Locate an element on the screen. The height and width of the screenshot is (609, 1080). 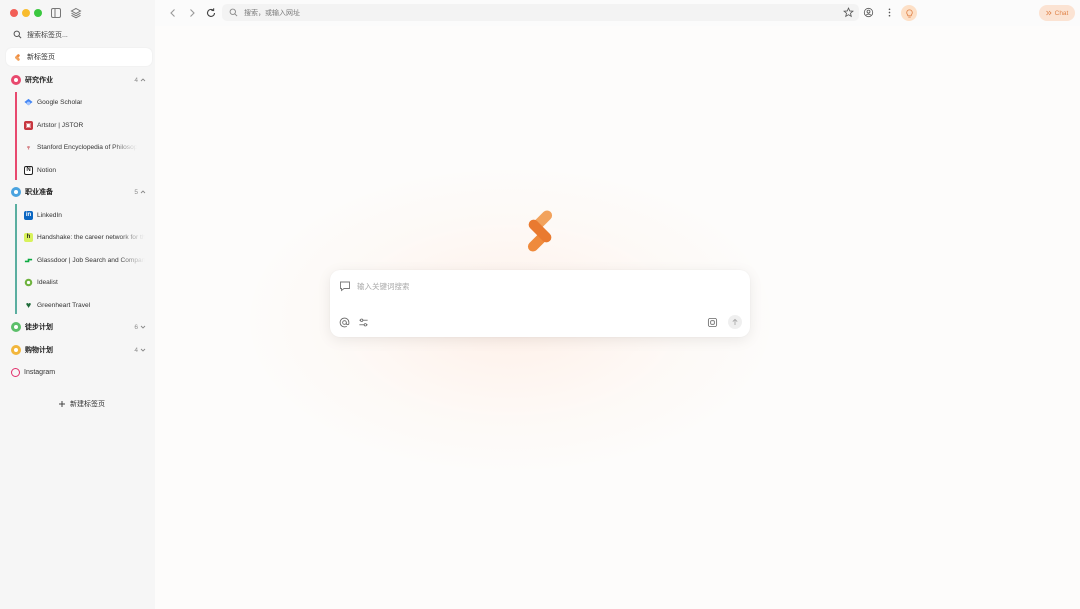
group-label: 研究作业 is located at coordinates (39, 80).